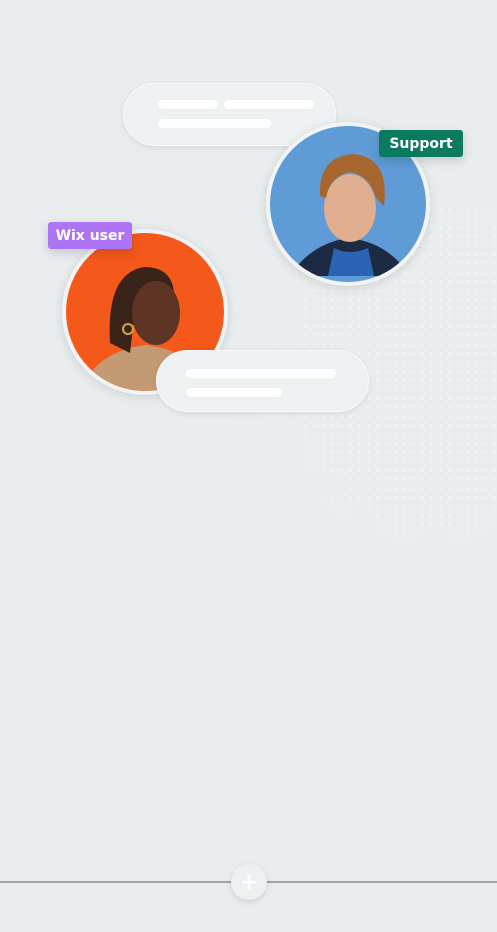 The image size is (497, 932). I want to click on user-message-bubble, so click(262, 381).